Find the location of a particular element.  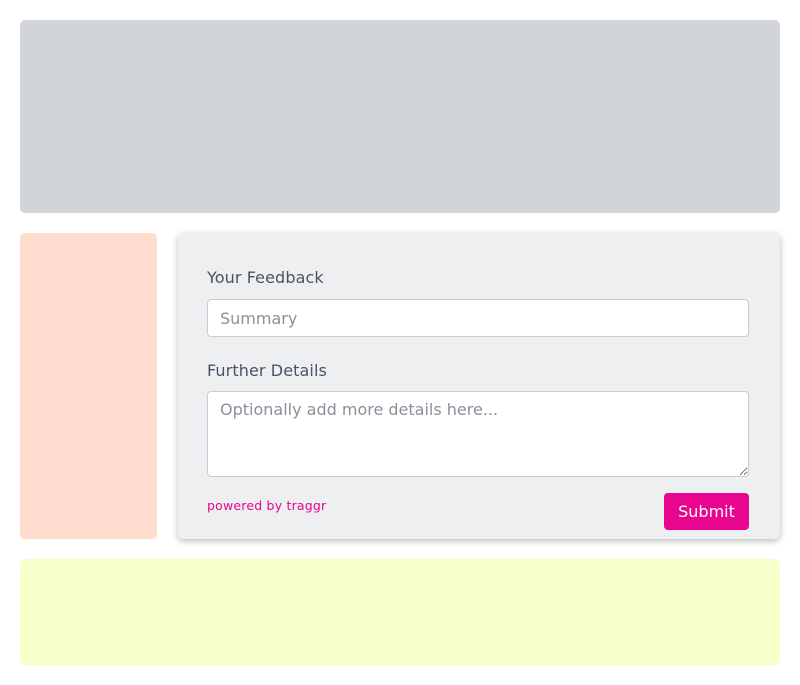

side-placeholder-block is located at coordinates (88, 386).